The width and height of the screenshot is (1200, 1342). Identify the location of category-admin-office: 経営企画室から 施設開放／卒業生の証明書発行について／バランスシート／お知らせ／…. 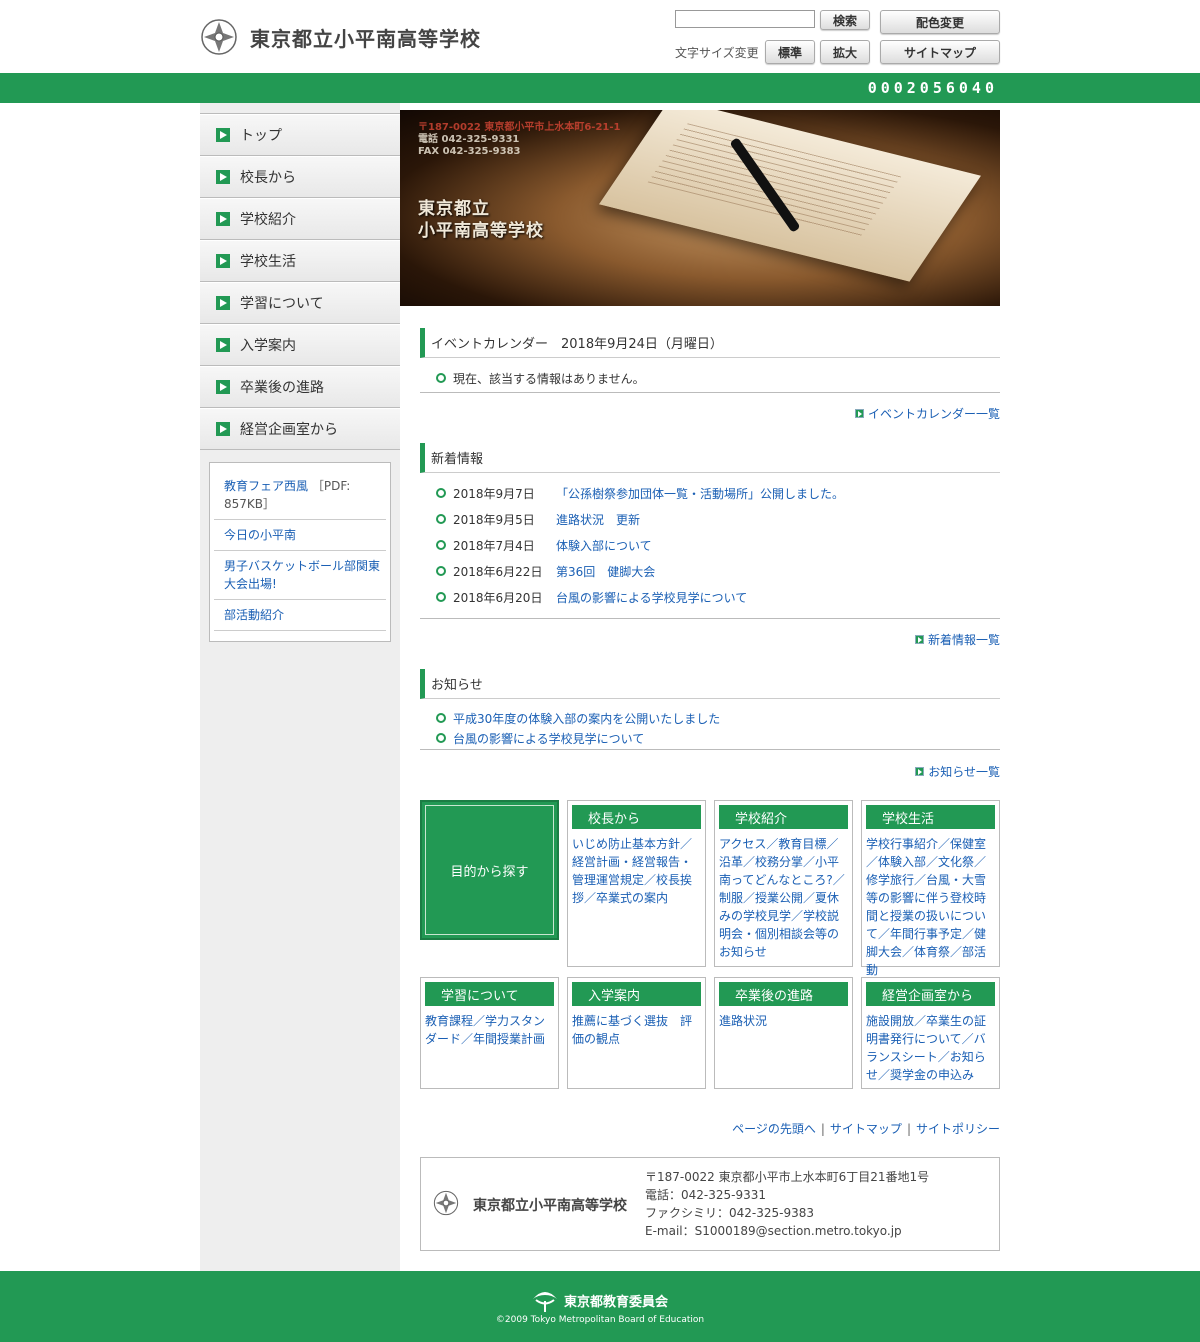
(930, 1033).